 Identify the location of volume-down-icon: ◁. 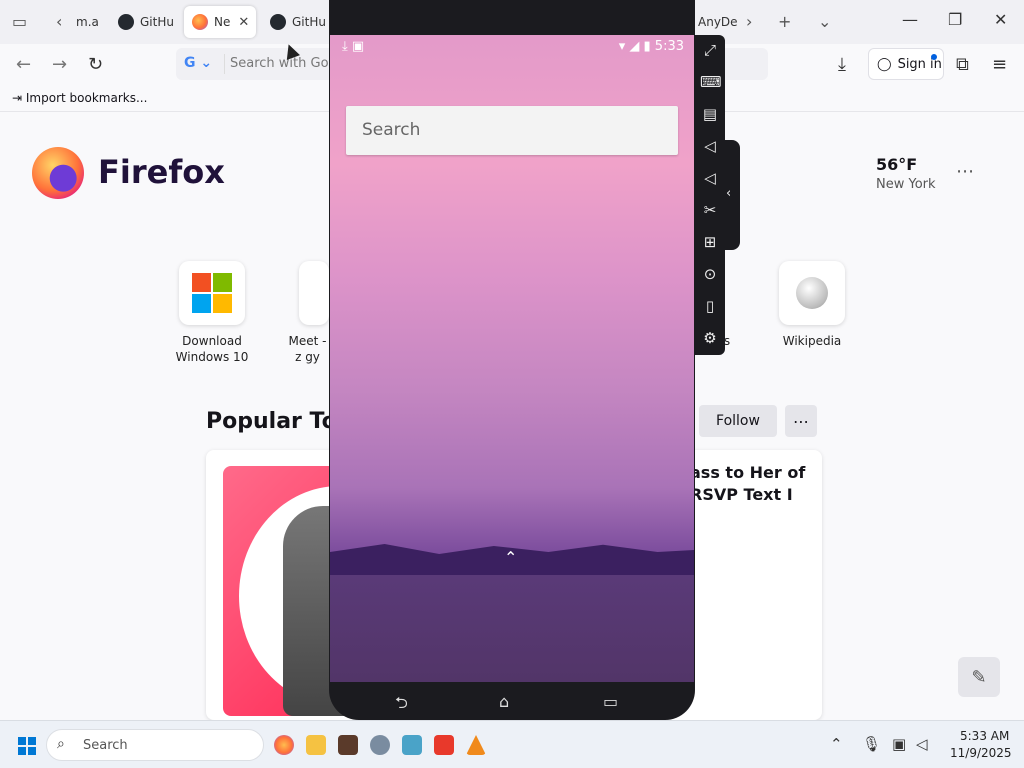
(710, 179).